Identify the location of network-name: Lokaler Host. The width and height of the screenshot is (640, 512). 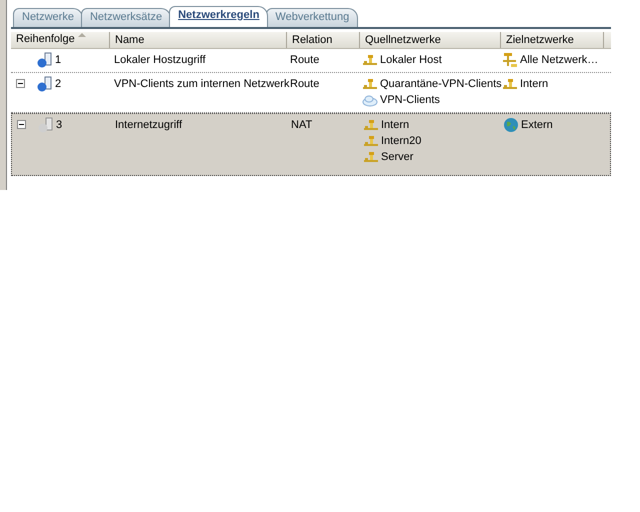
(411, 60).